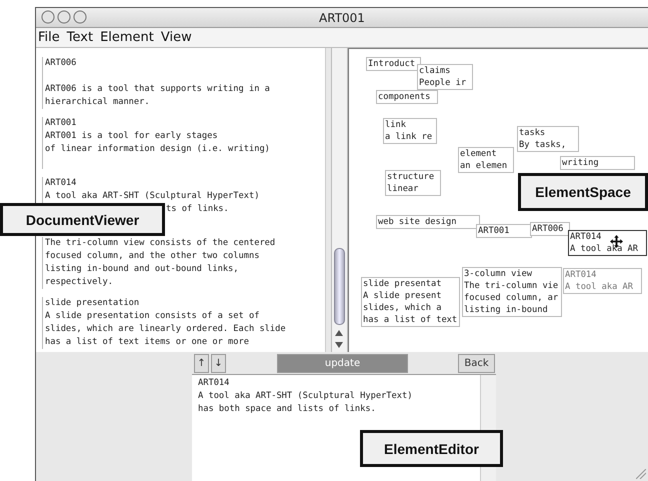 The width and height of the screenshot is (648, 481). I want to click on element-node: 3-column view The tri-column vie focused column, ar listing in-bound, so click(512, 292).